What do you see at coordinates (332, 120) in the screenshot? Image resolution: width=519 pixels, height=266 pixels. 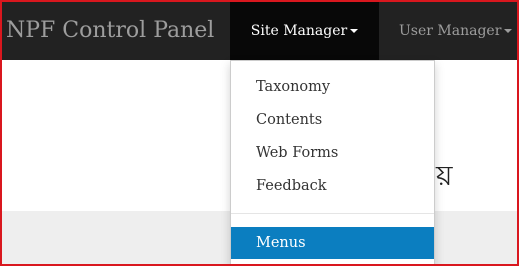 I see `menu-item-contents: Contents` at bounding box center [332, 120].